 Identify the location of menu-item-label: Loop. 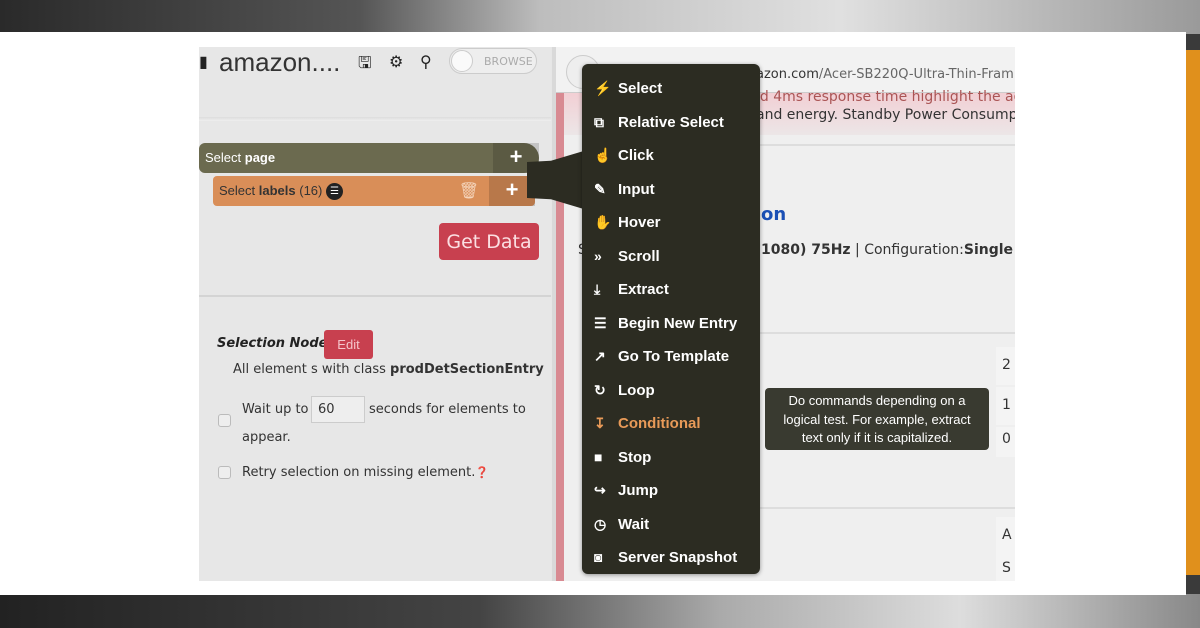
(636, 390).